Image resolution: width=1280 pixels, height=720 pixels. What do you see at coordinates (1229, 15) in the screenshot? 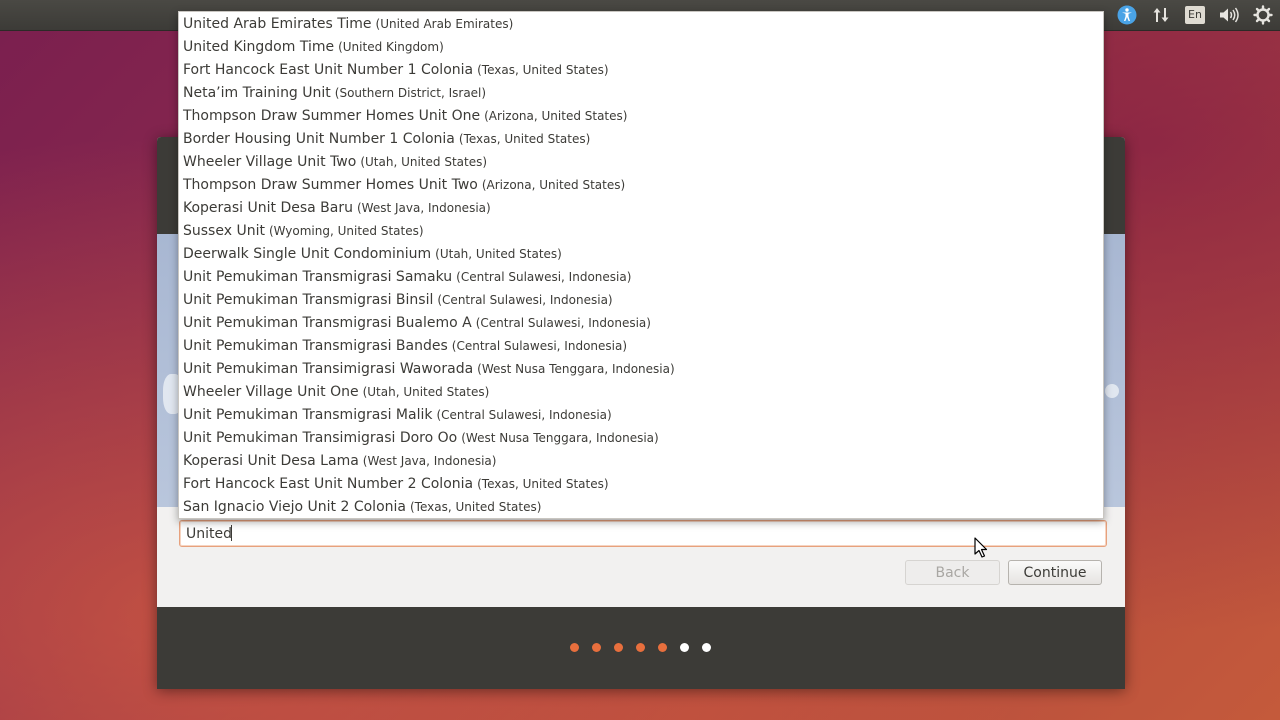
I see `volume-icon` at bounding box center [1229, 15].